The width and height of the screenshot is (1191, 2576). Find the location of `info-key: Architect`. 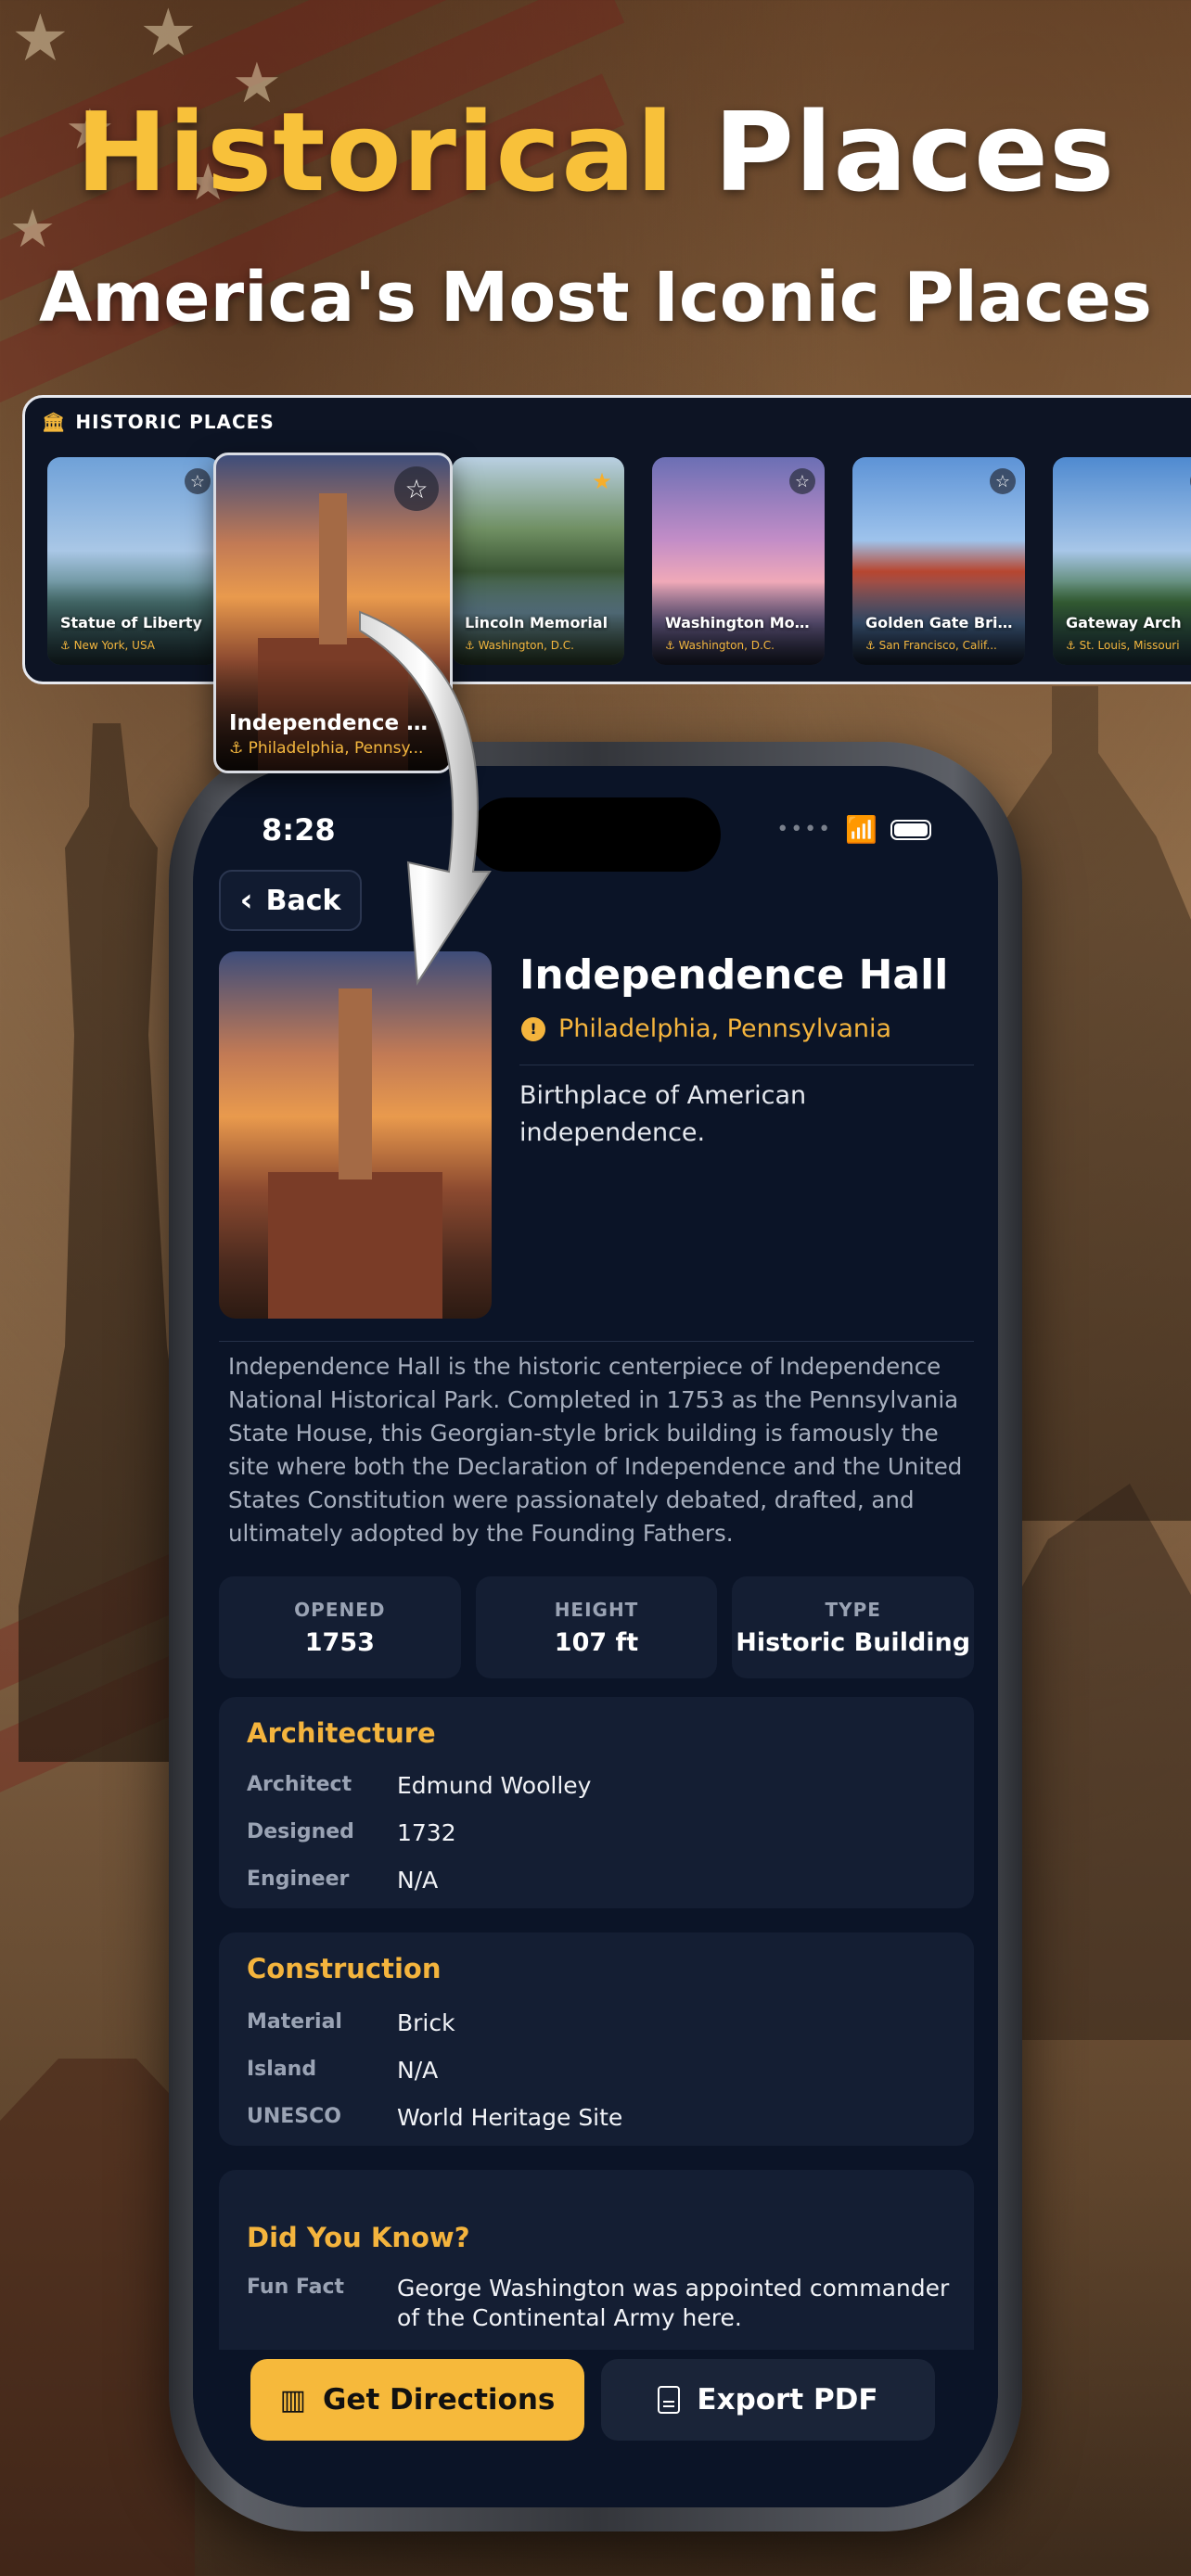

info-key: Architect is located at coordinates (299, 1785).